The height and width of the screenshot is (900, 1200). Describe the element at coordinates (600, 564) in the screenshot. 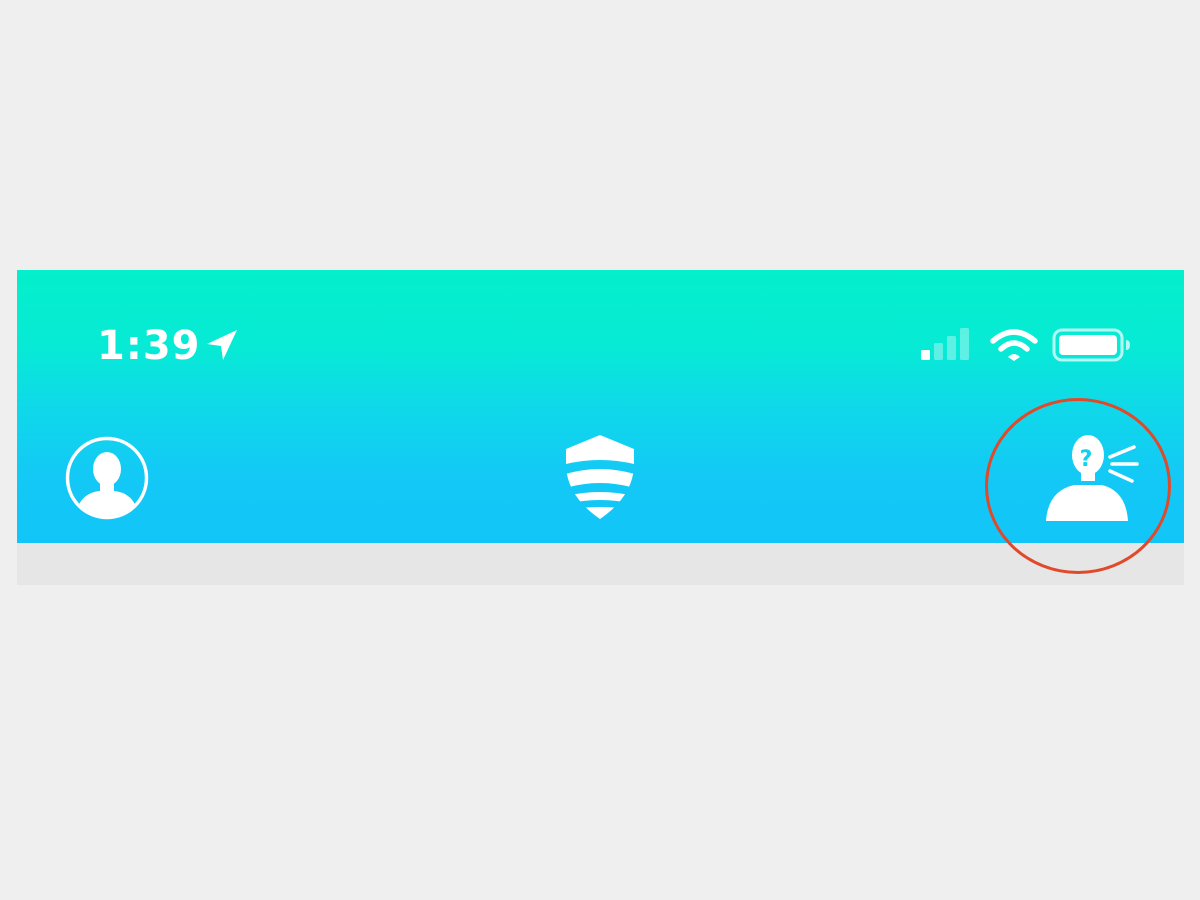

I see `content-area` at that location.